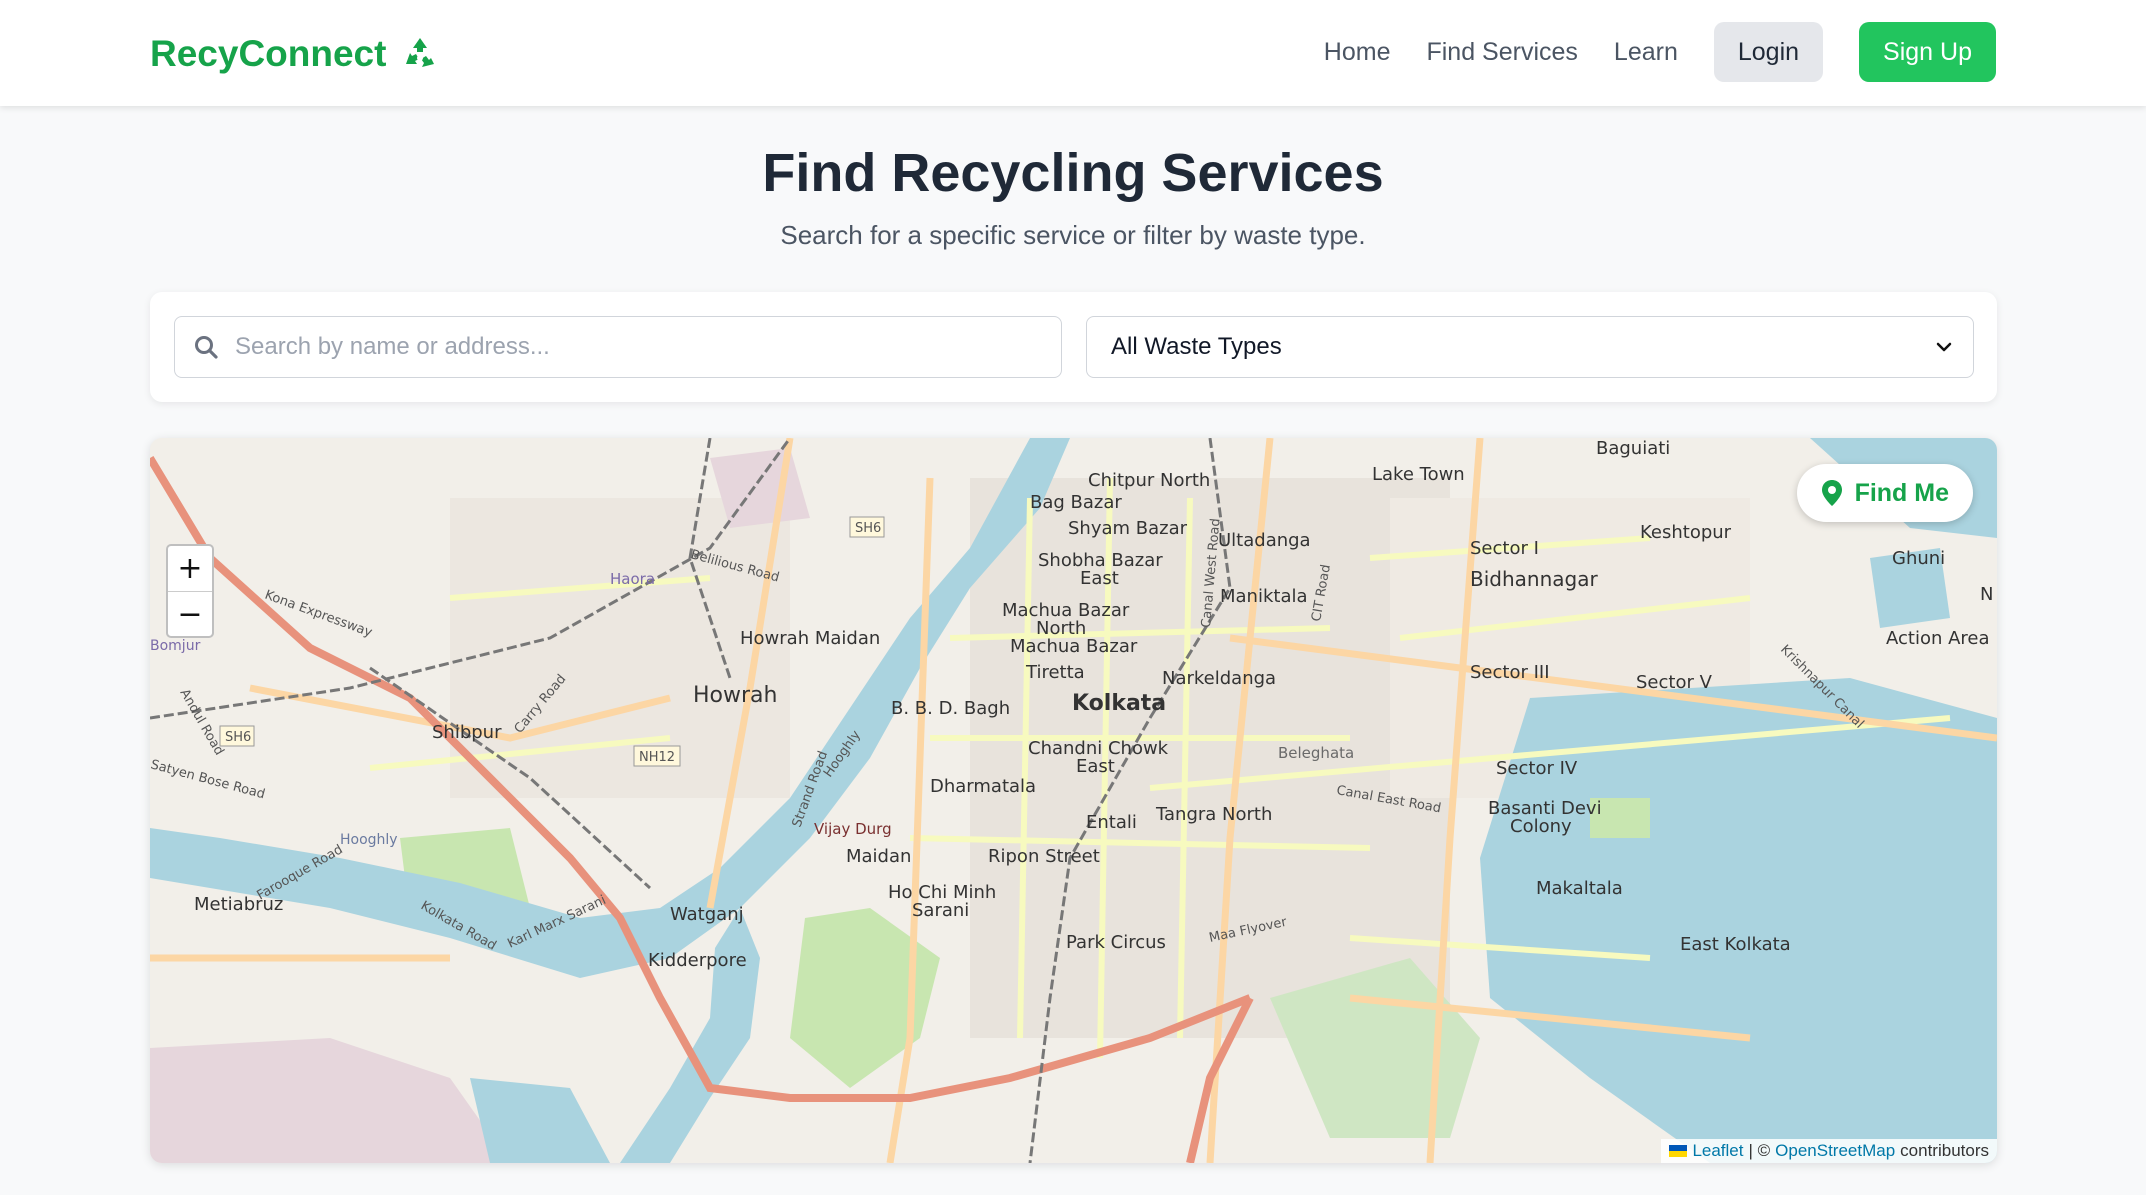  Describe the element at coordinates (1076, 502) in the screenshot. I see `svg-text: Bag Bazar` at that location.